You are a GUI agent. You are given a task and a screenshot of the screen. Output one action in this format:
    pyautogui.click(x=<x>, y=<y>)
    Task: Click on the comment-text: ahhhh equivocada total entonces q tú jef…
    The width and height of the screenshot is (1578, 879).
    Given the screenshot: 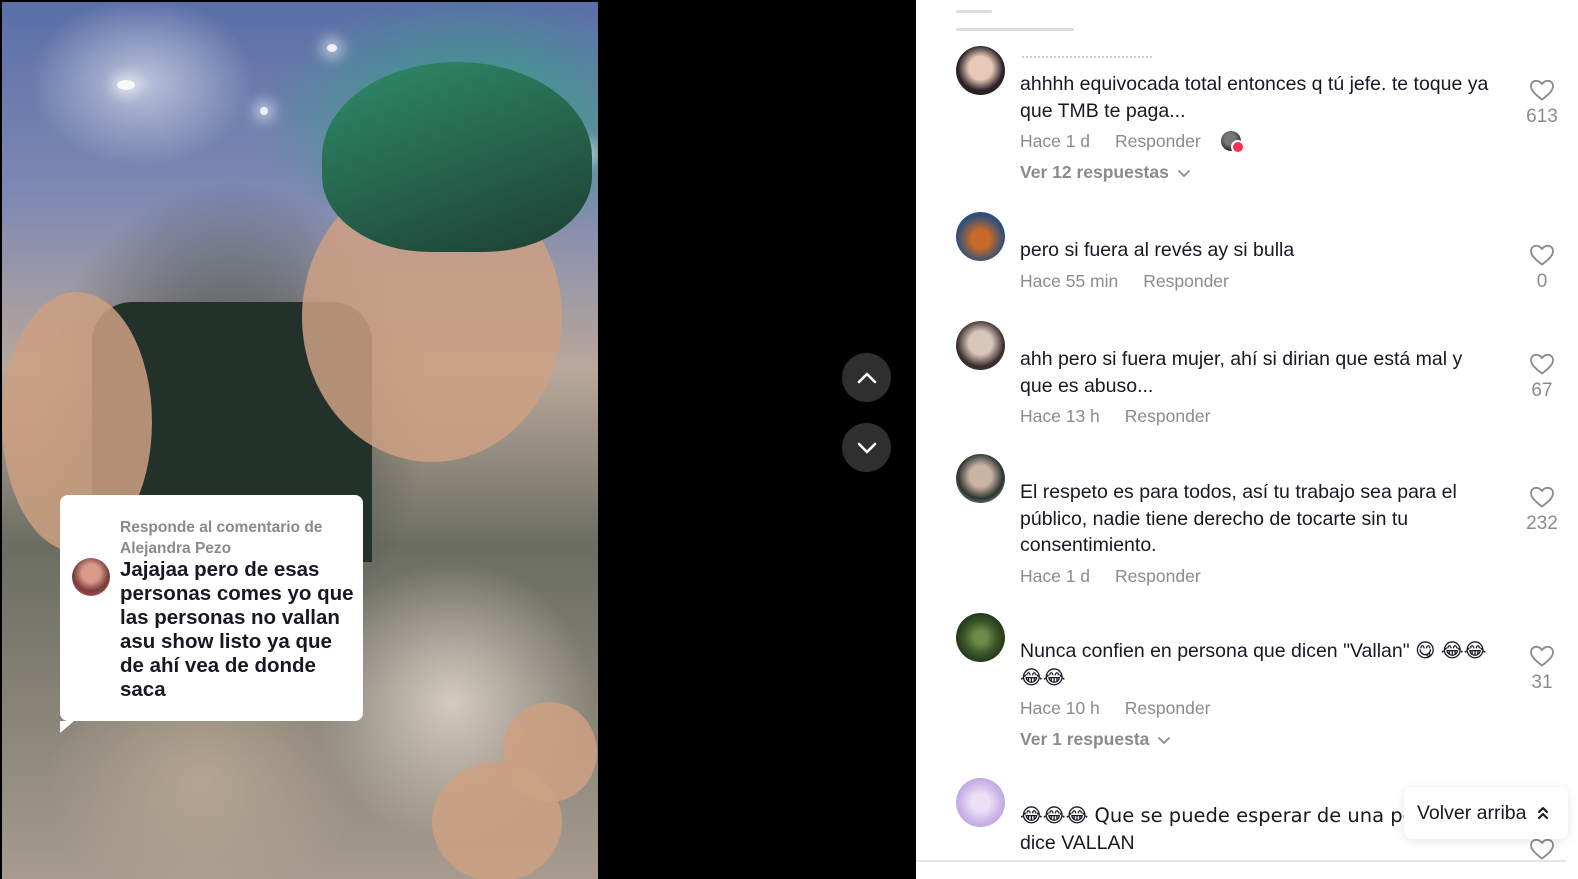 What is the action you would take?
    pyautogui.click(x=1254, y=97)
    